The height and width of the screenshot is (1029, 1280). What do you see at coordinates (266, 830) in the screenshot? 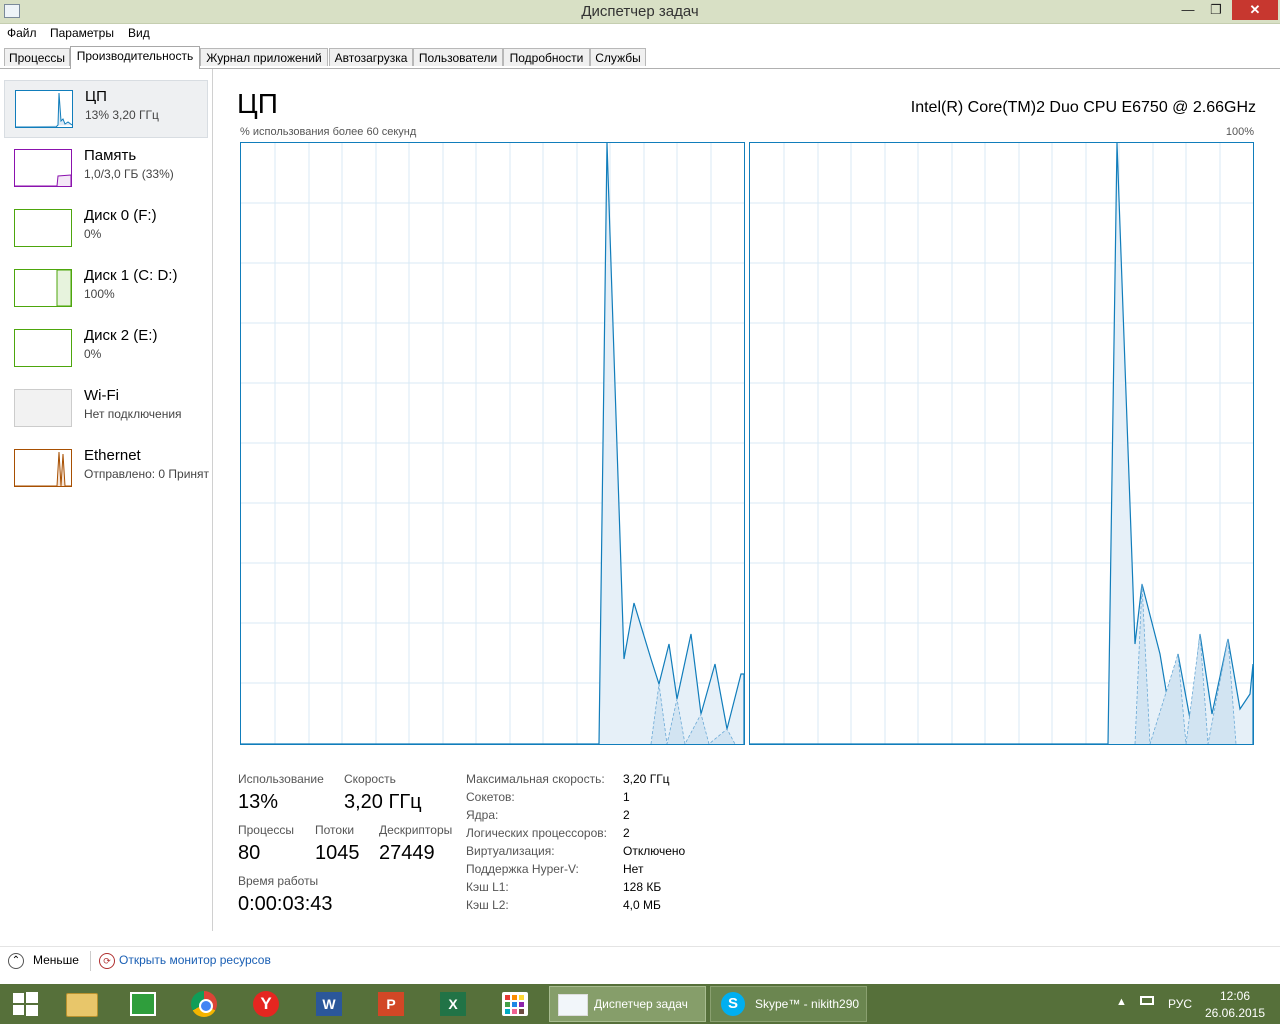
I see `processes-label: Процессы` at bounding box center [266, 830].